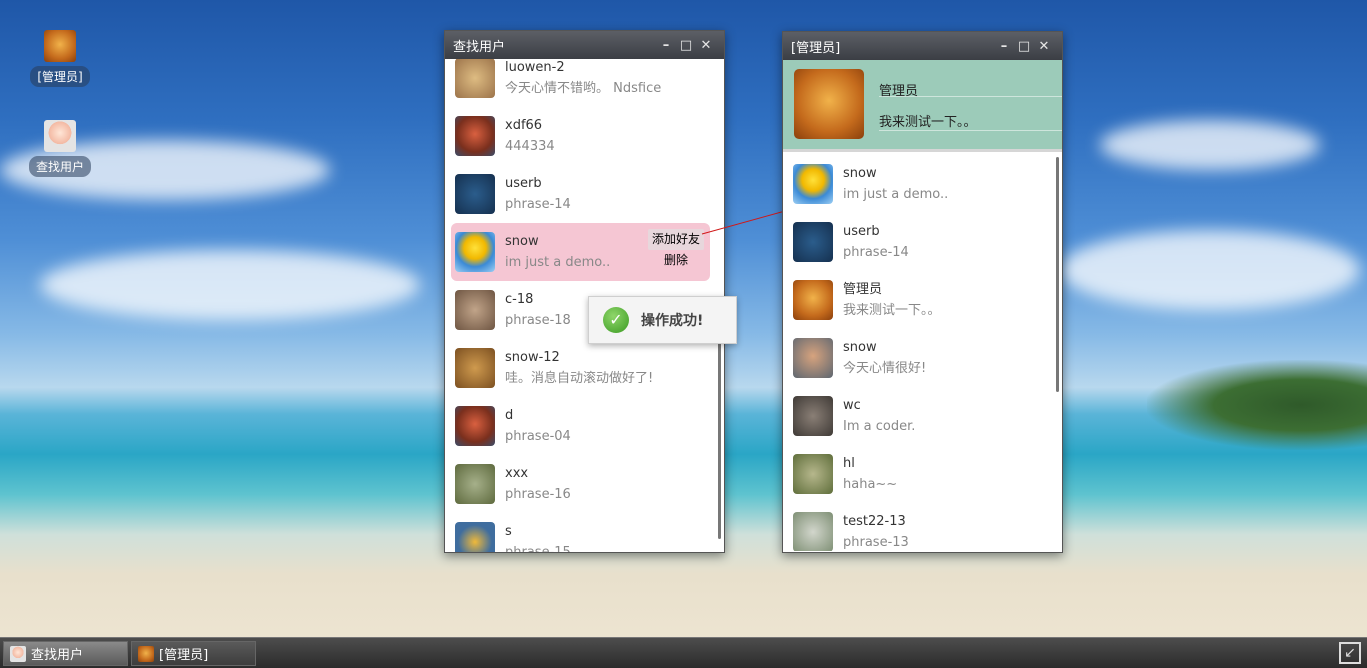 Image resolution: width=1367 pixels, height=668 pixels. Describe the element at coordinates (535, 67) in the screenshot. I see `user-name: luowen-2` at that location.